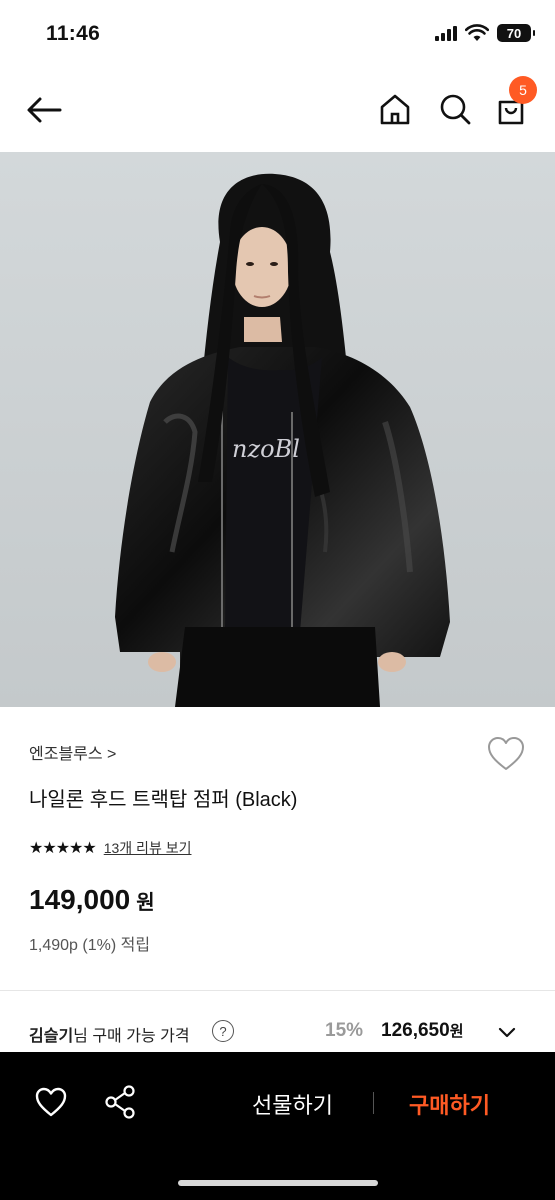 The width and height of the screenshot is (555, 1200). I want to click on product-title: 나일론 후드 트랙탑 점퍼 (Black), so click(163, 800).